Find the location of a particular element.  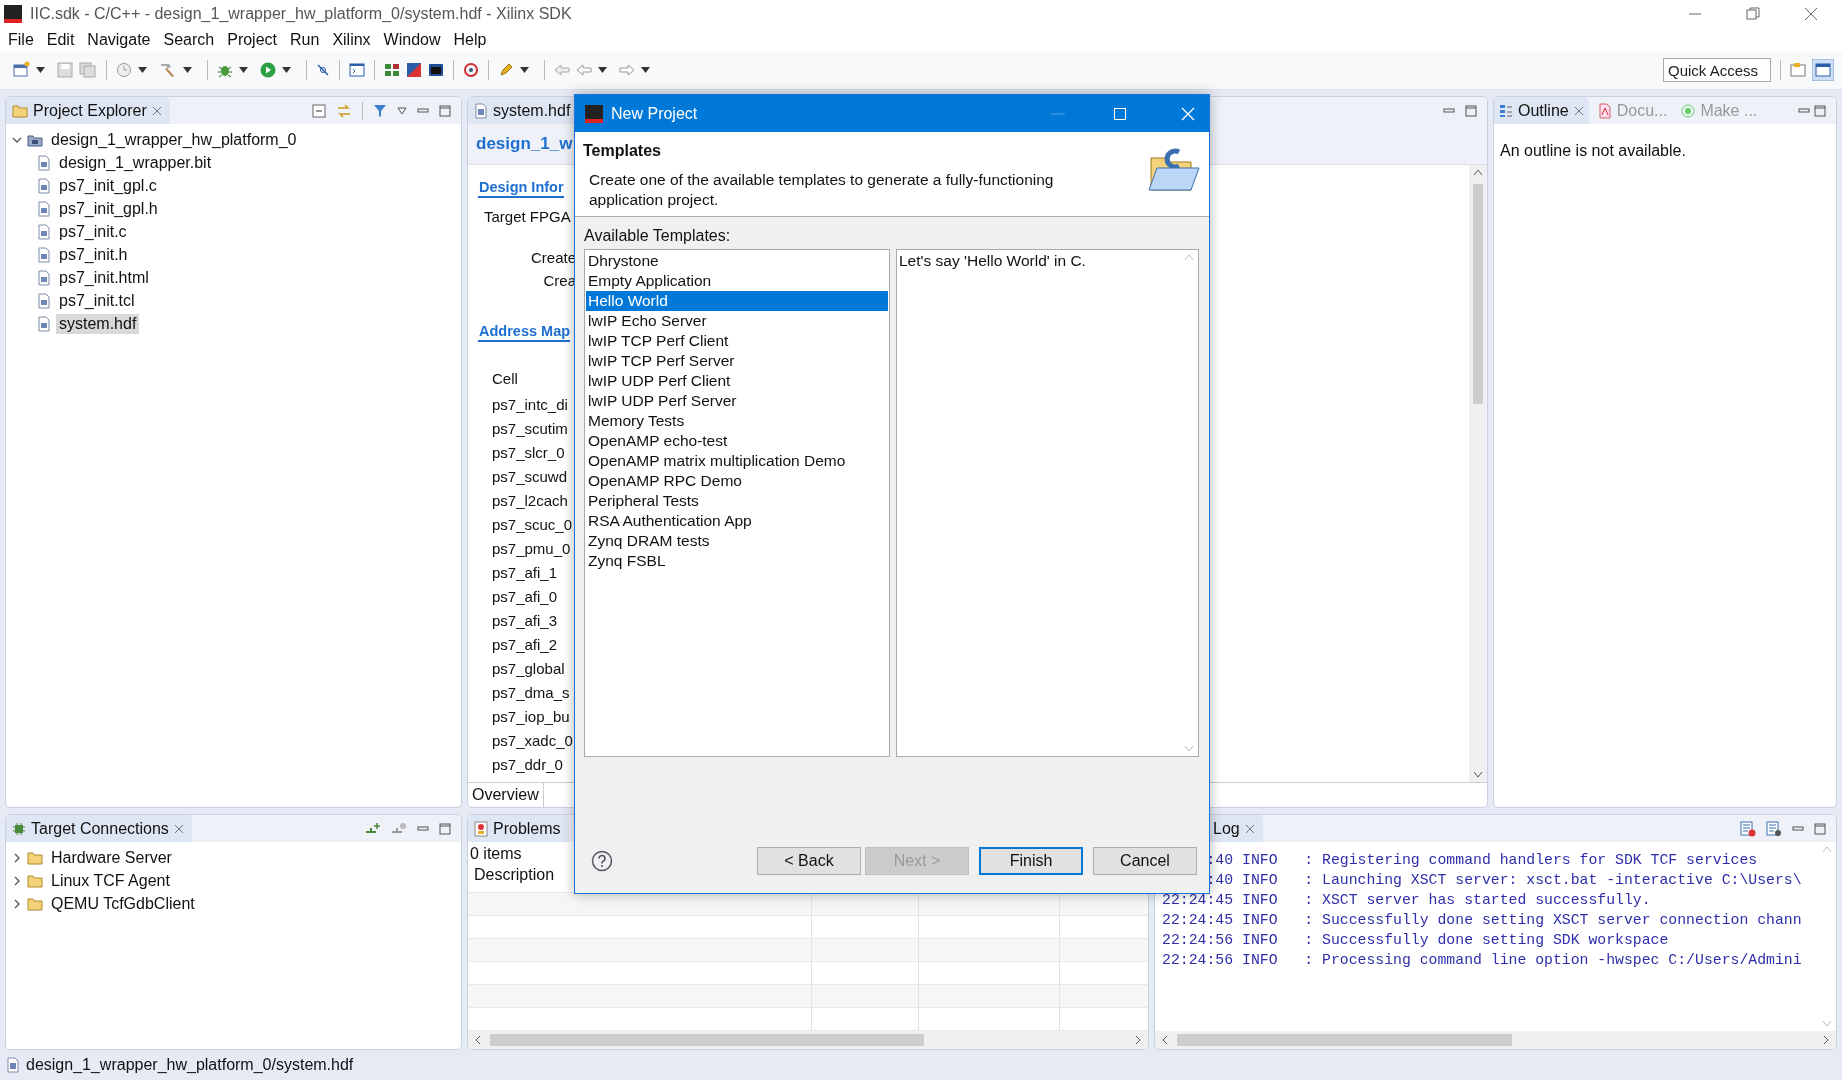

left-arrow-icon is located at coordinates (584, 70).